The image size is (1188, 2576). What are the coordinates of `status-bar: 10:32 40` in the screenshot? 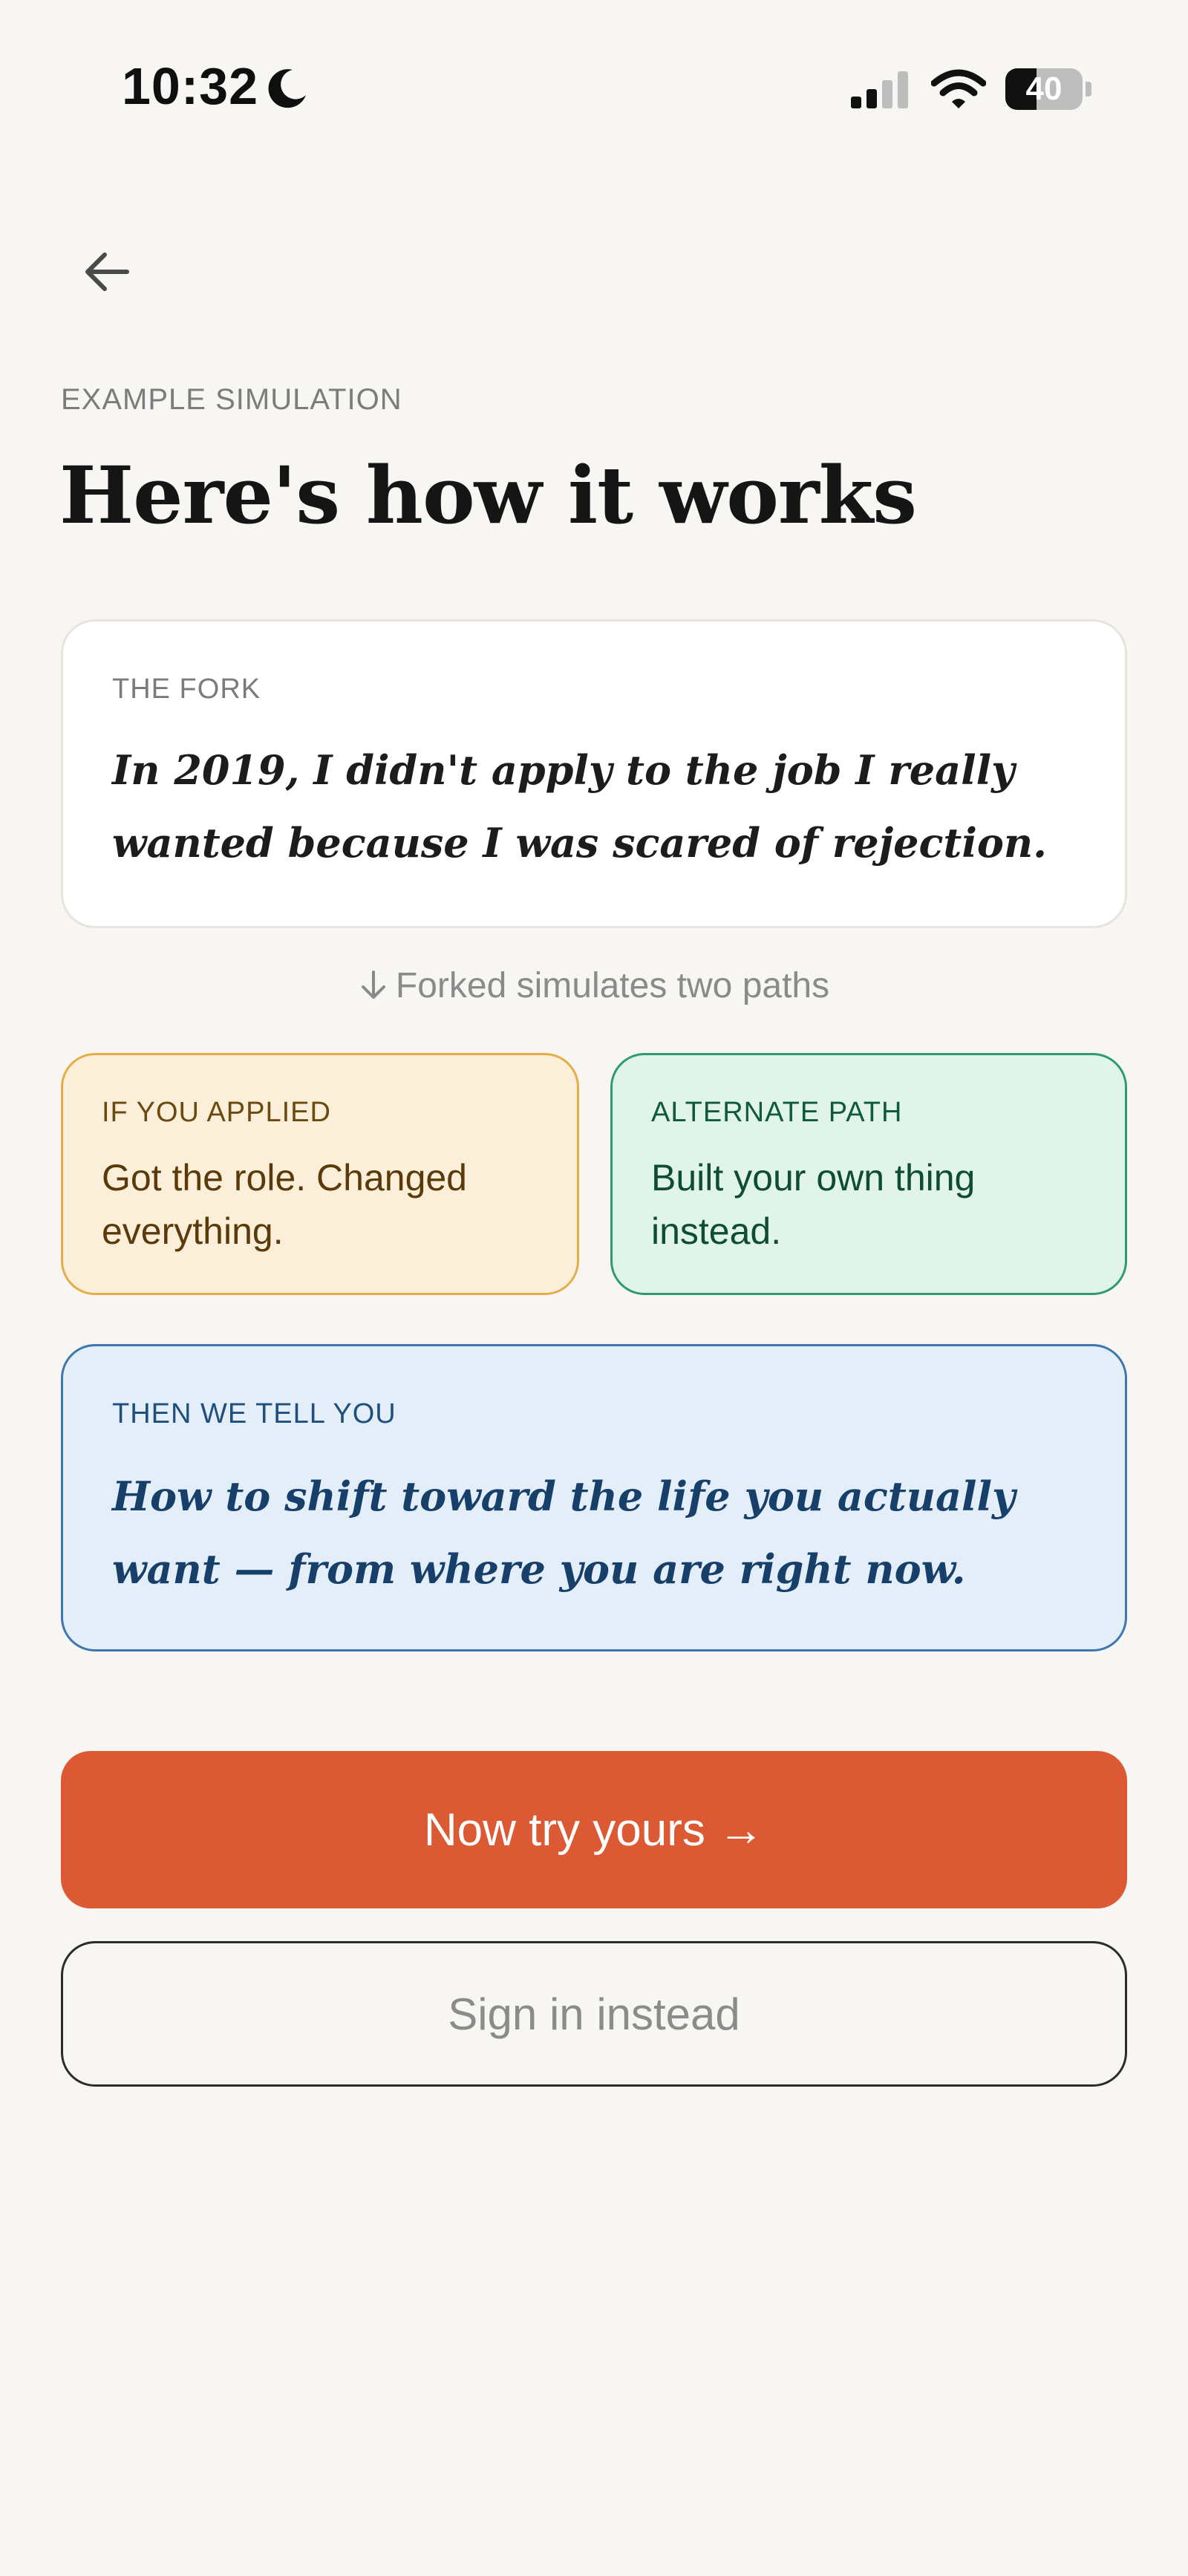 It's located at (594, 89).